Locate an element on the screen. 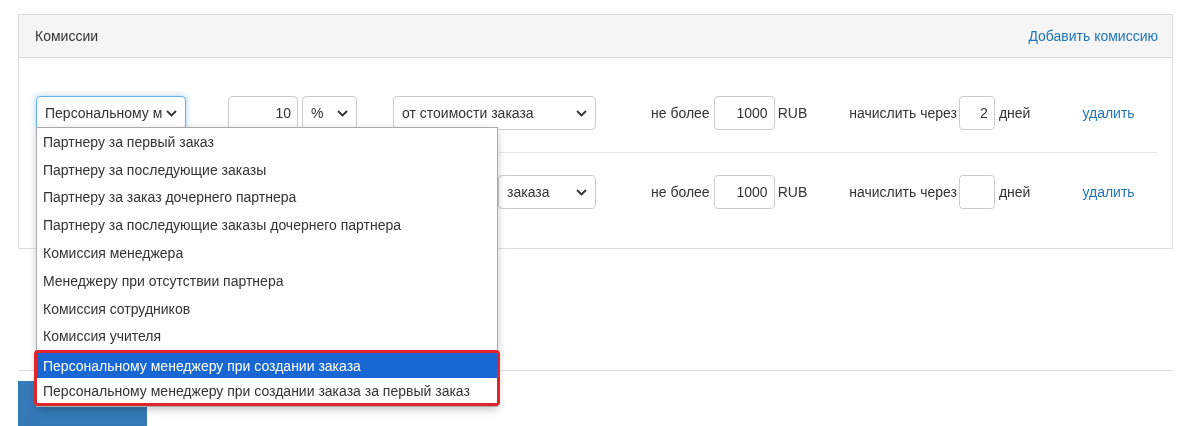  delay-input is located at coordinates (976, 192).